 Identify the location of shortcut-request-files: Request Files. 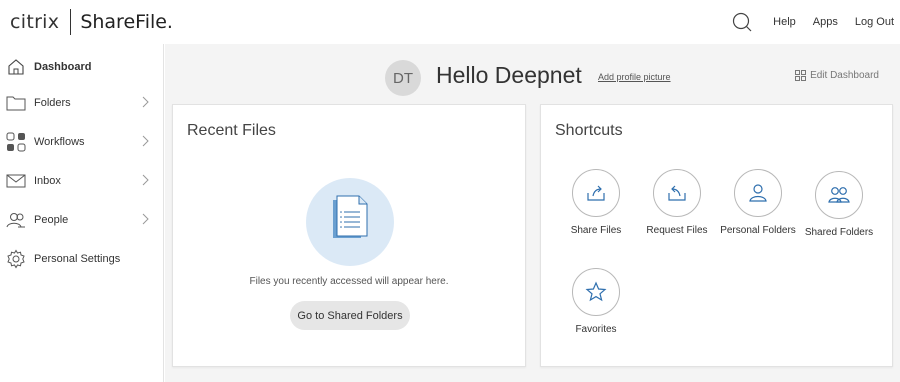
(677, 202).